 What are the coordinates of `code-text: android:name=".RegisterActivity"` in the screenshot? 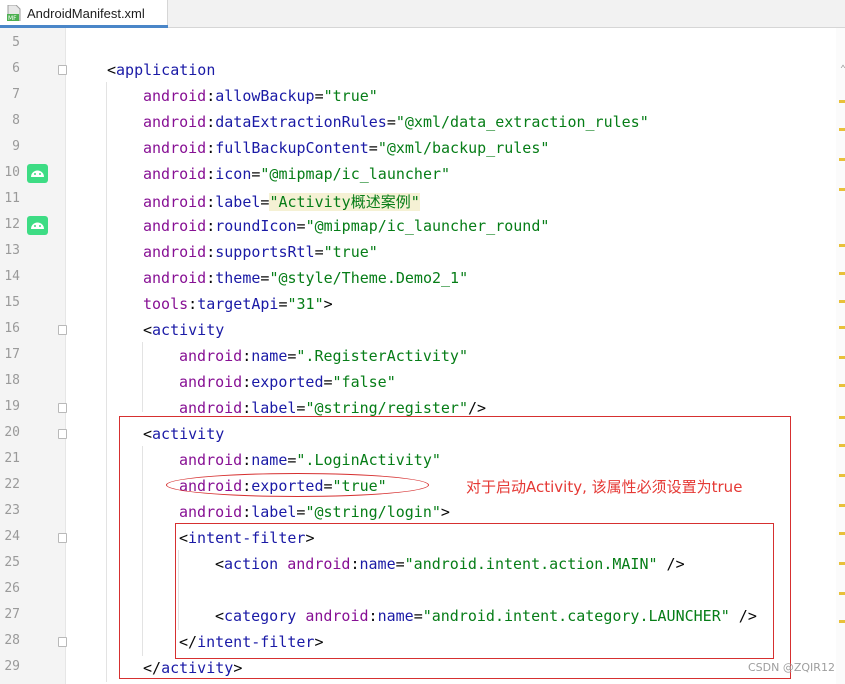 It's located at (323, 356).